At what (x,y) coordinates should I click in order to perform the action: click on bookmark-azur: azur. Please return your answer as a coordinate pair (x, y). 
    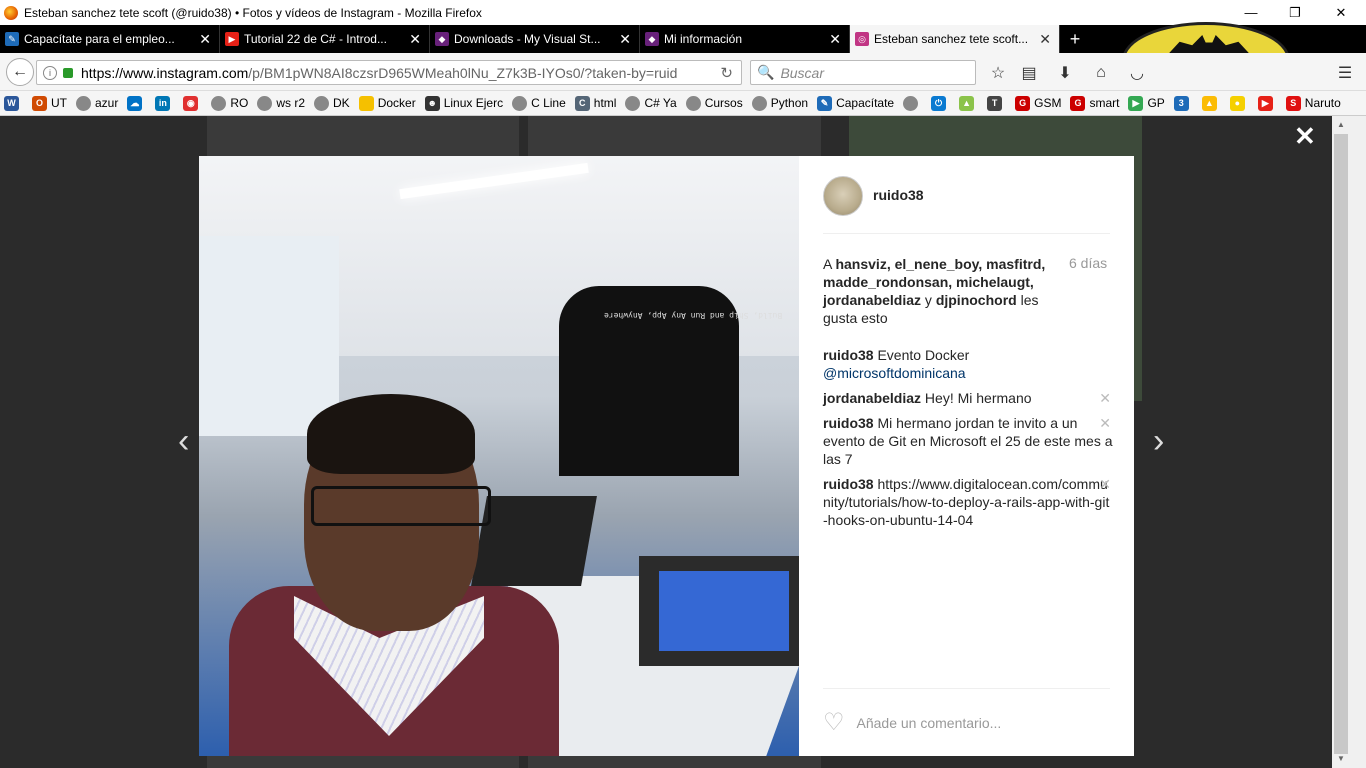
    Looking at the image, I should click on (97, 103).